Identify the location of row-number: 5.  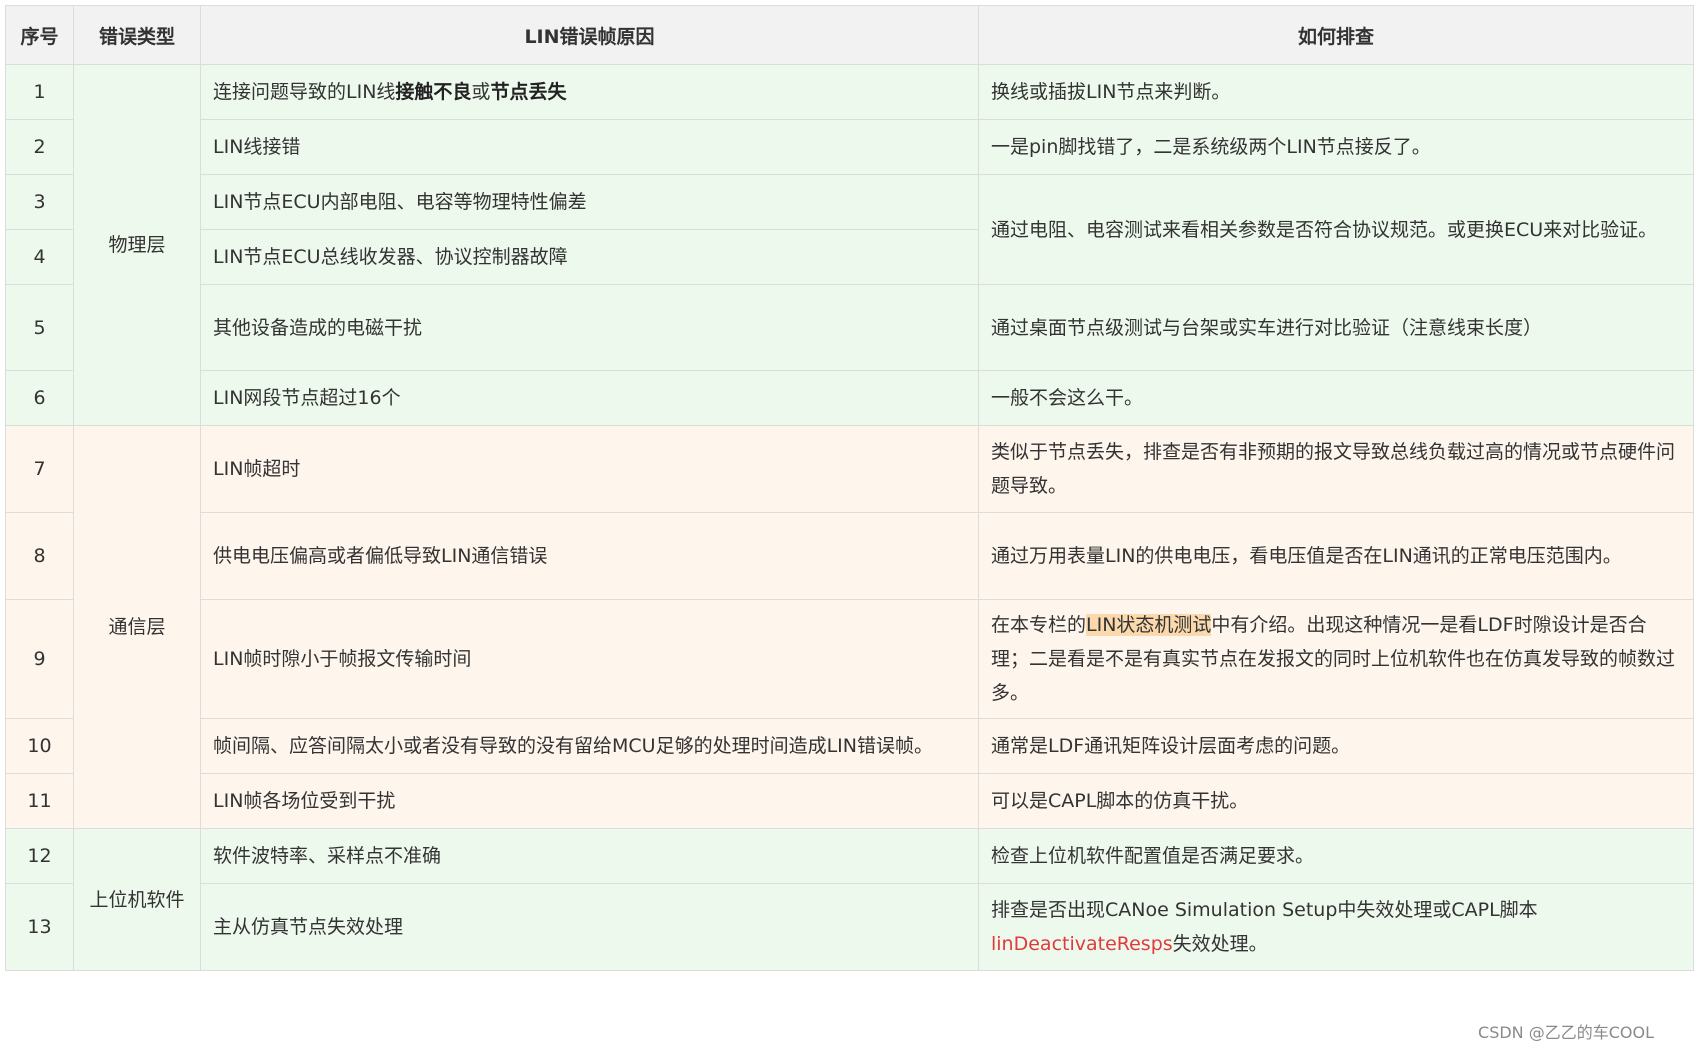
(39, 327).